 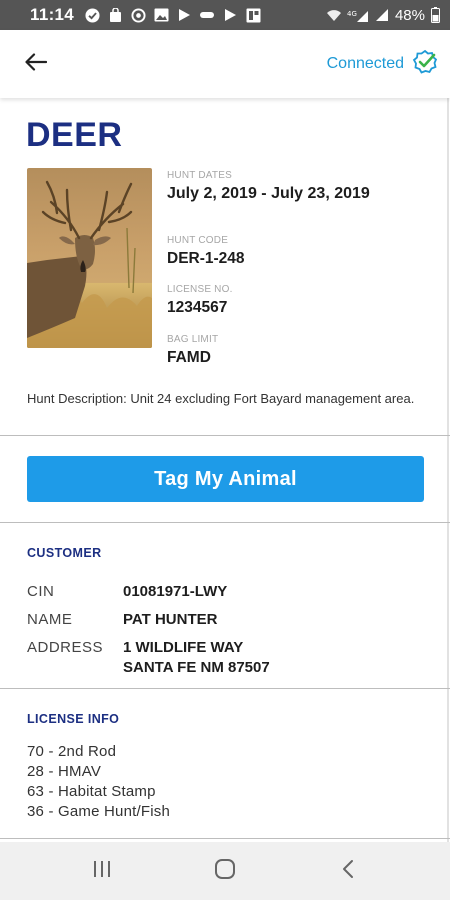 I want to click on license-number-value: 1234567, so click(x=197, y=307).